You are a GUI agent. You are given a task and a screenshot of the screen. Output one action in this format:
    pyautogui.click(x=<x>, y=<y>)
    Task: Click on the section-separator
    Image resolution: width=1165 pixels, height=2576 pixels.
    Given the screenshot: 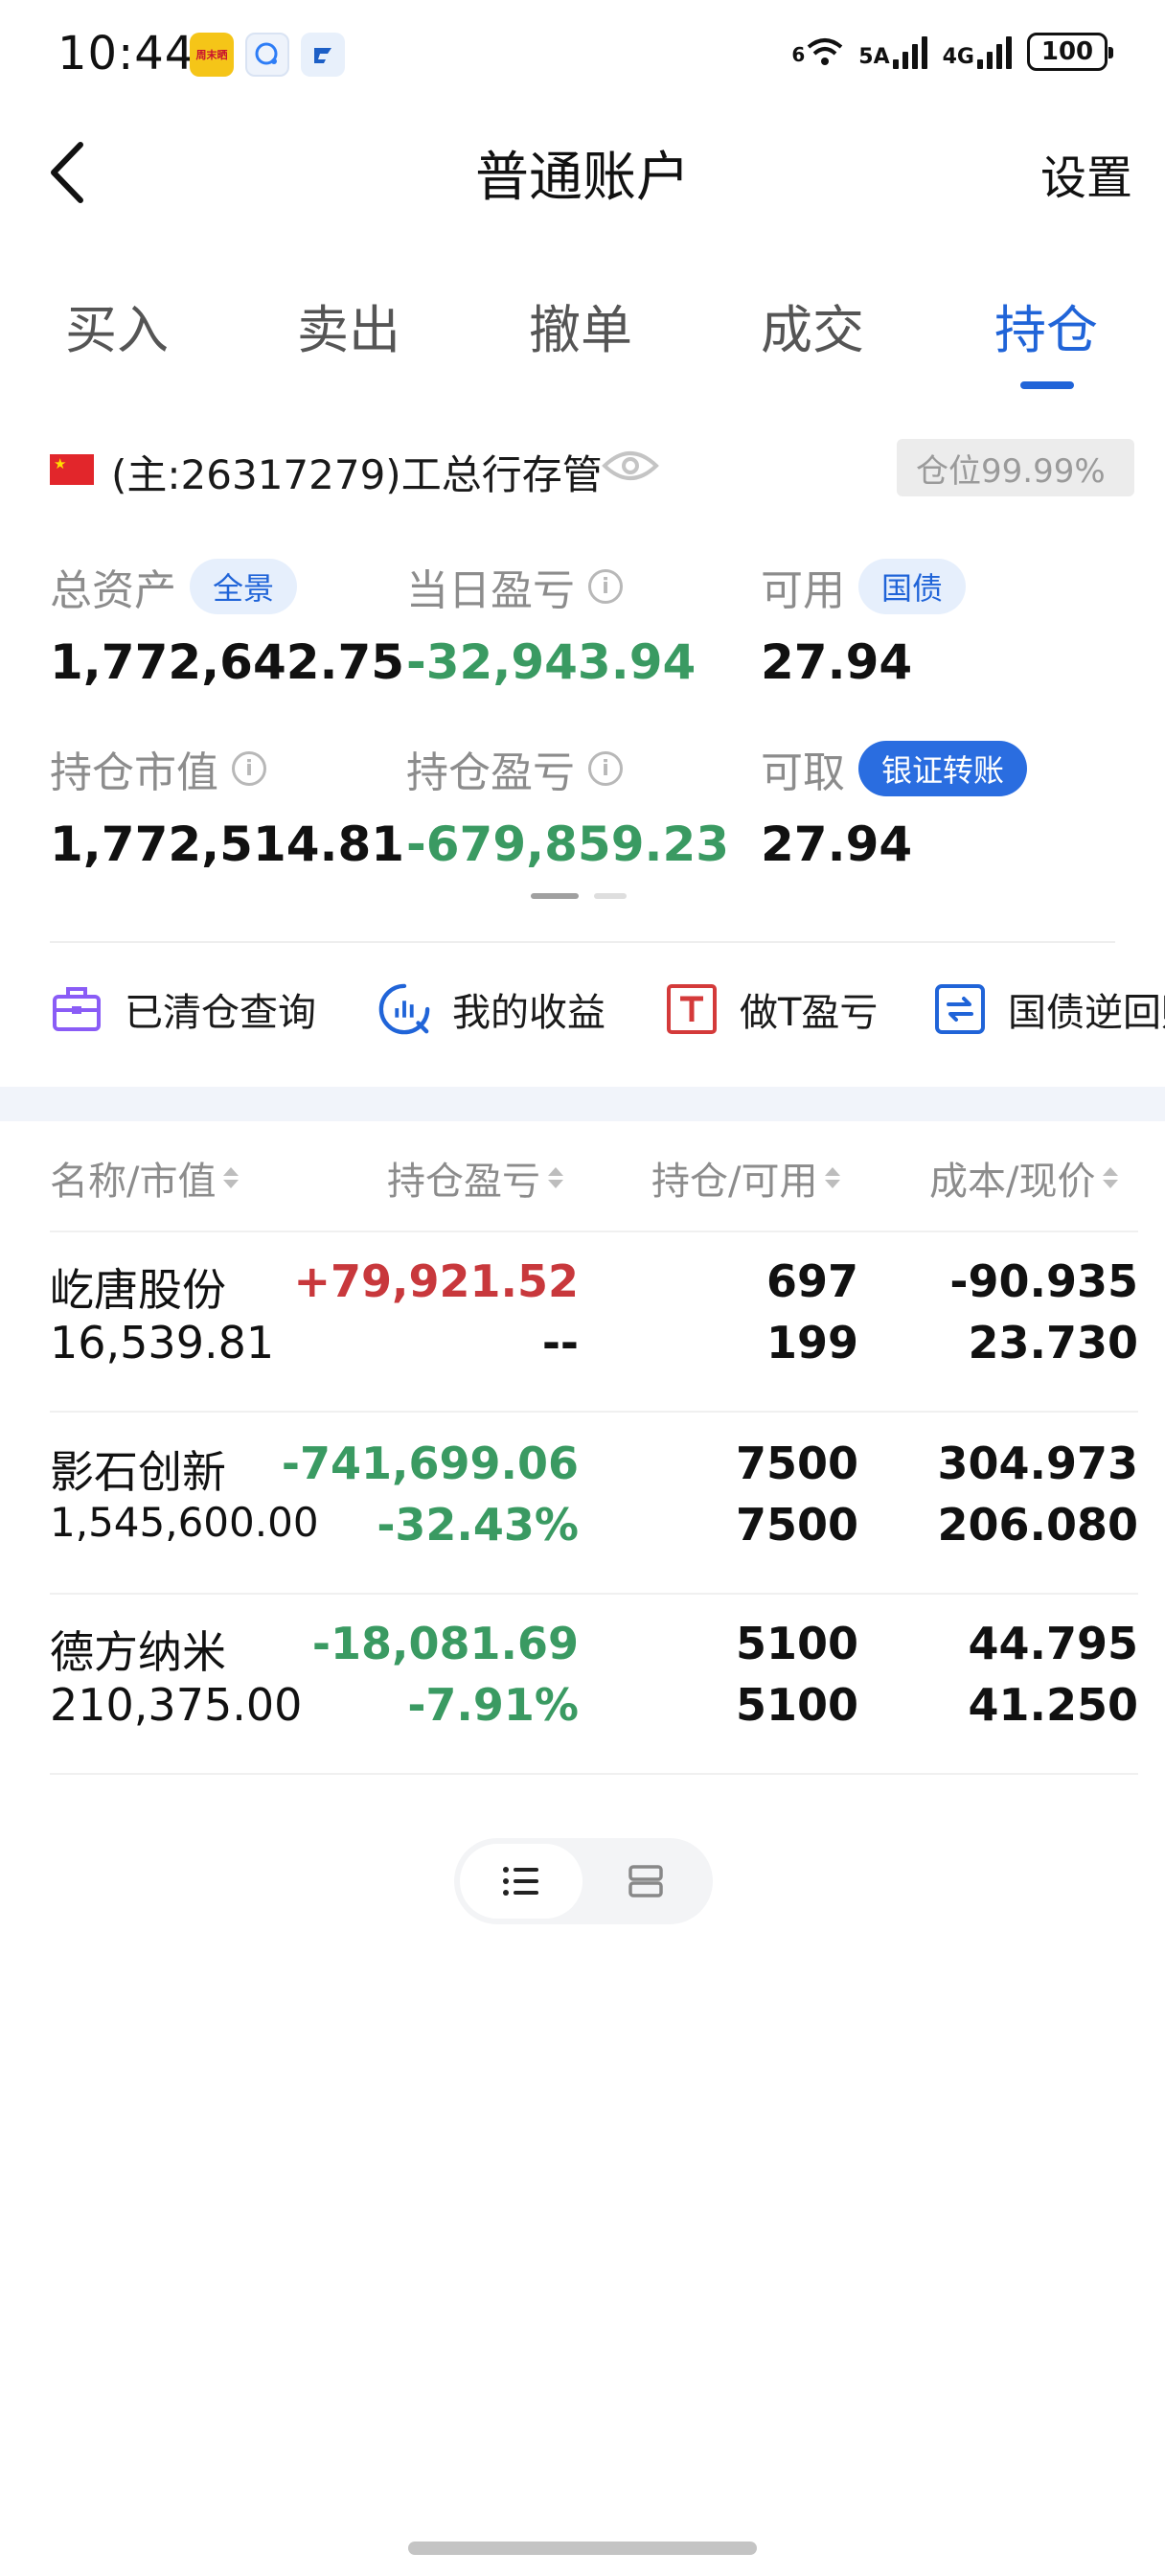 What is the action you would take?
    pyautogui.click(x=582, y=1104)
    